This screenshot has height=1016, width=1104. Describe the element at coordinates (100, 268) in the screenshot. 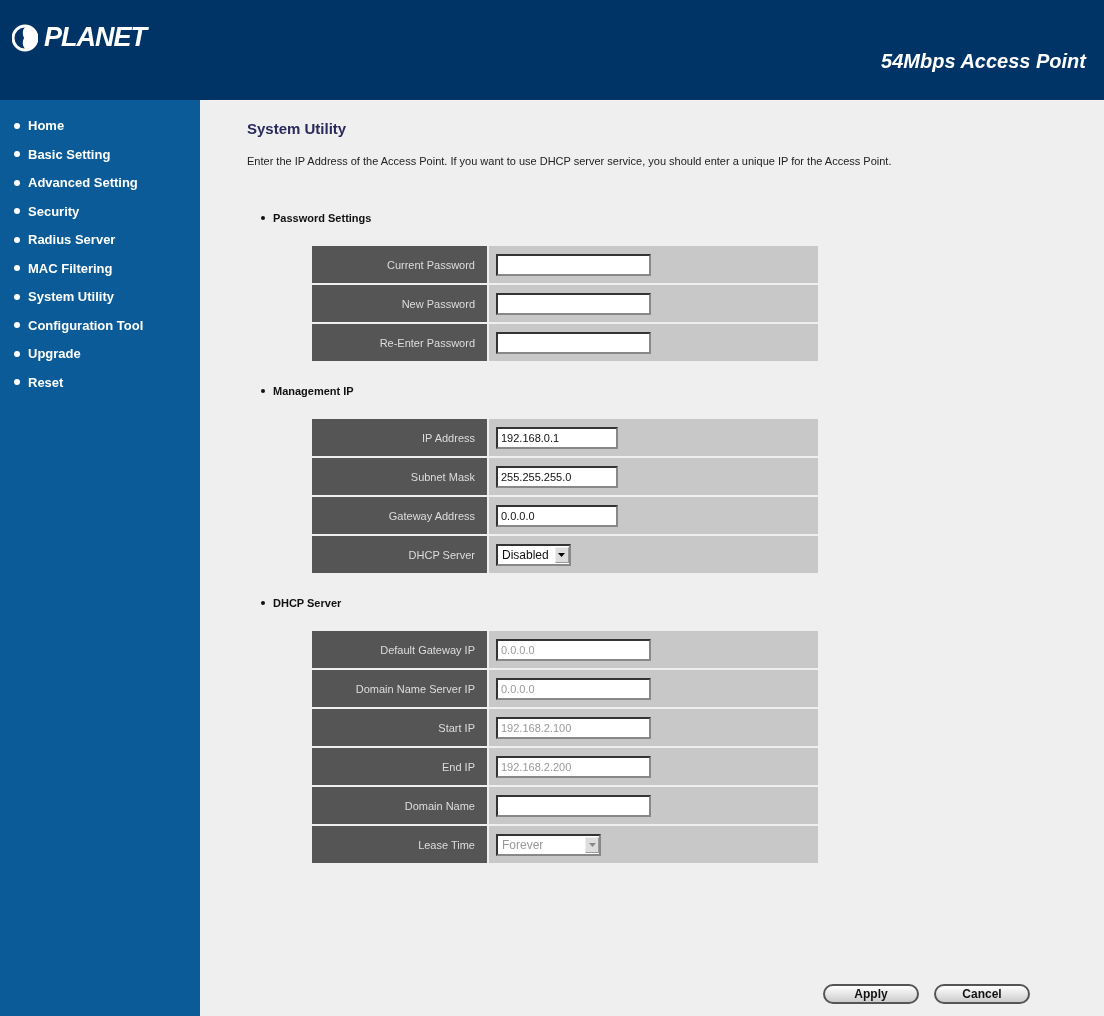

I see `sidebar-link: MAC Filtering` at that location.